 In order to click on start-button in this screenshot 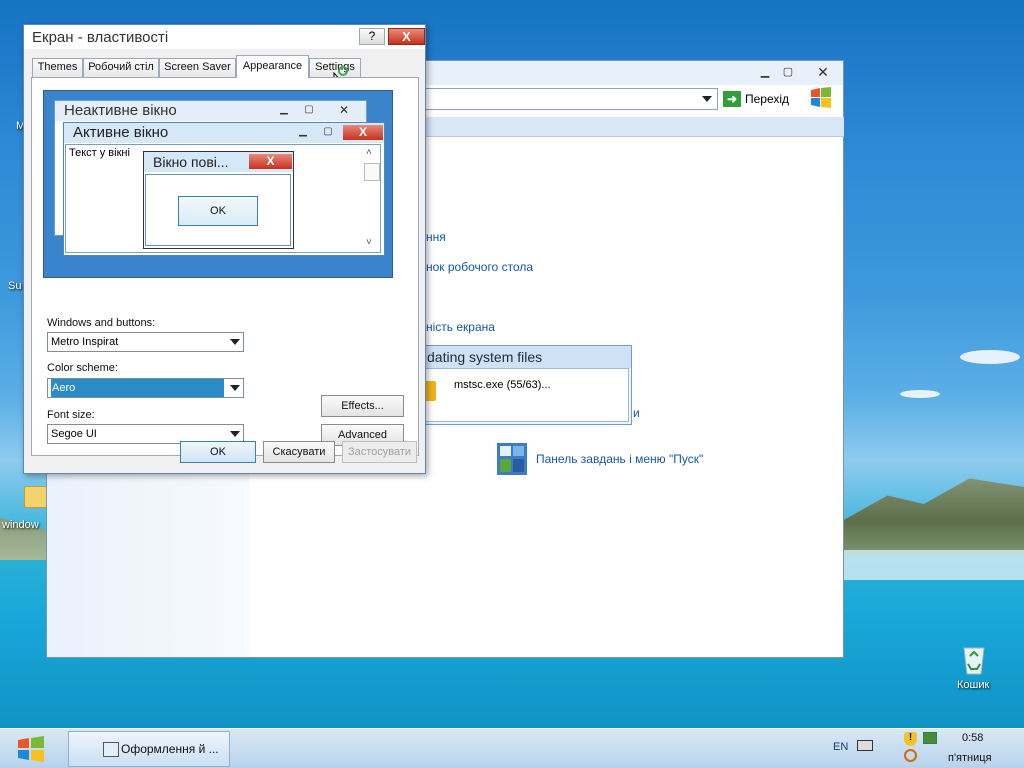, I will do `click(34, 749)`.